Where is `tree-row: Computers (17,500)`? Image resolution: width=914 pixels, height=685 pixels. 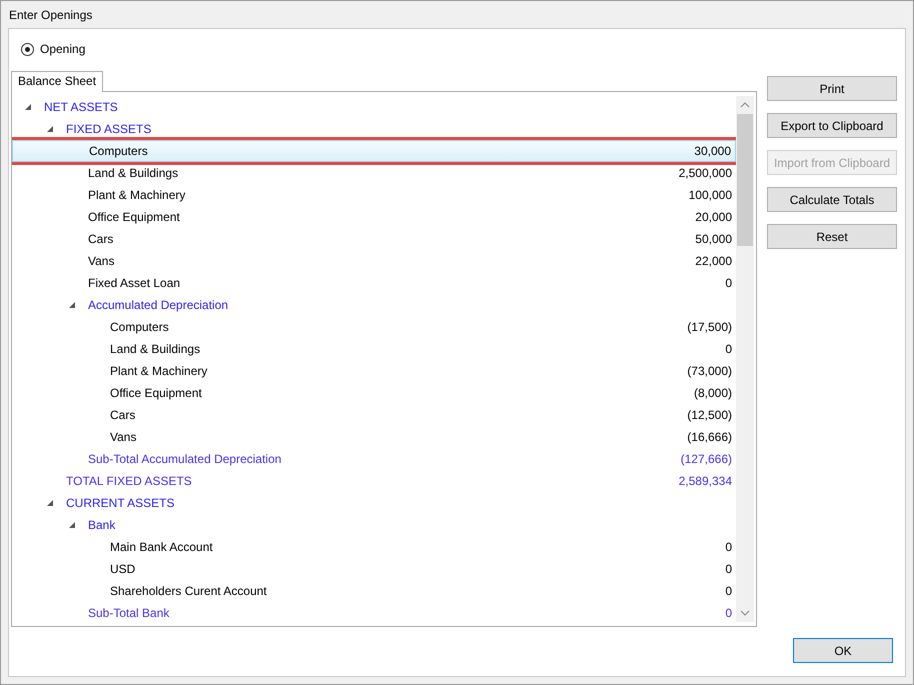
tree-row: Computers (17,500) is located at coordinates (374, 327).